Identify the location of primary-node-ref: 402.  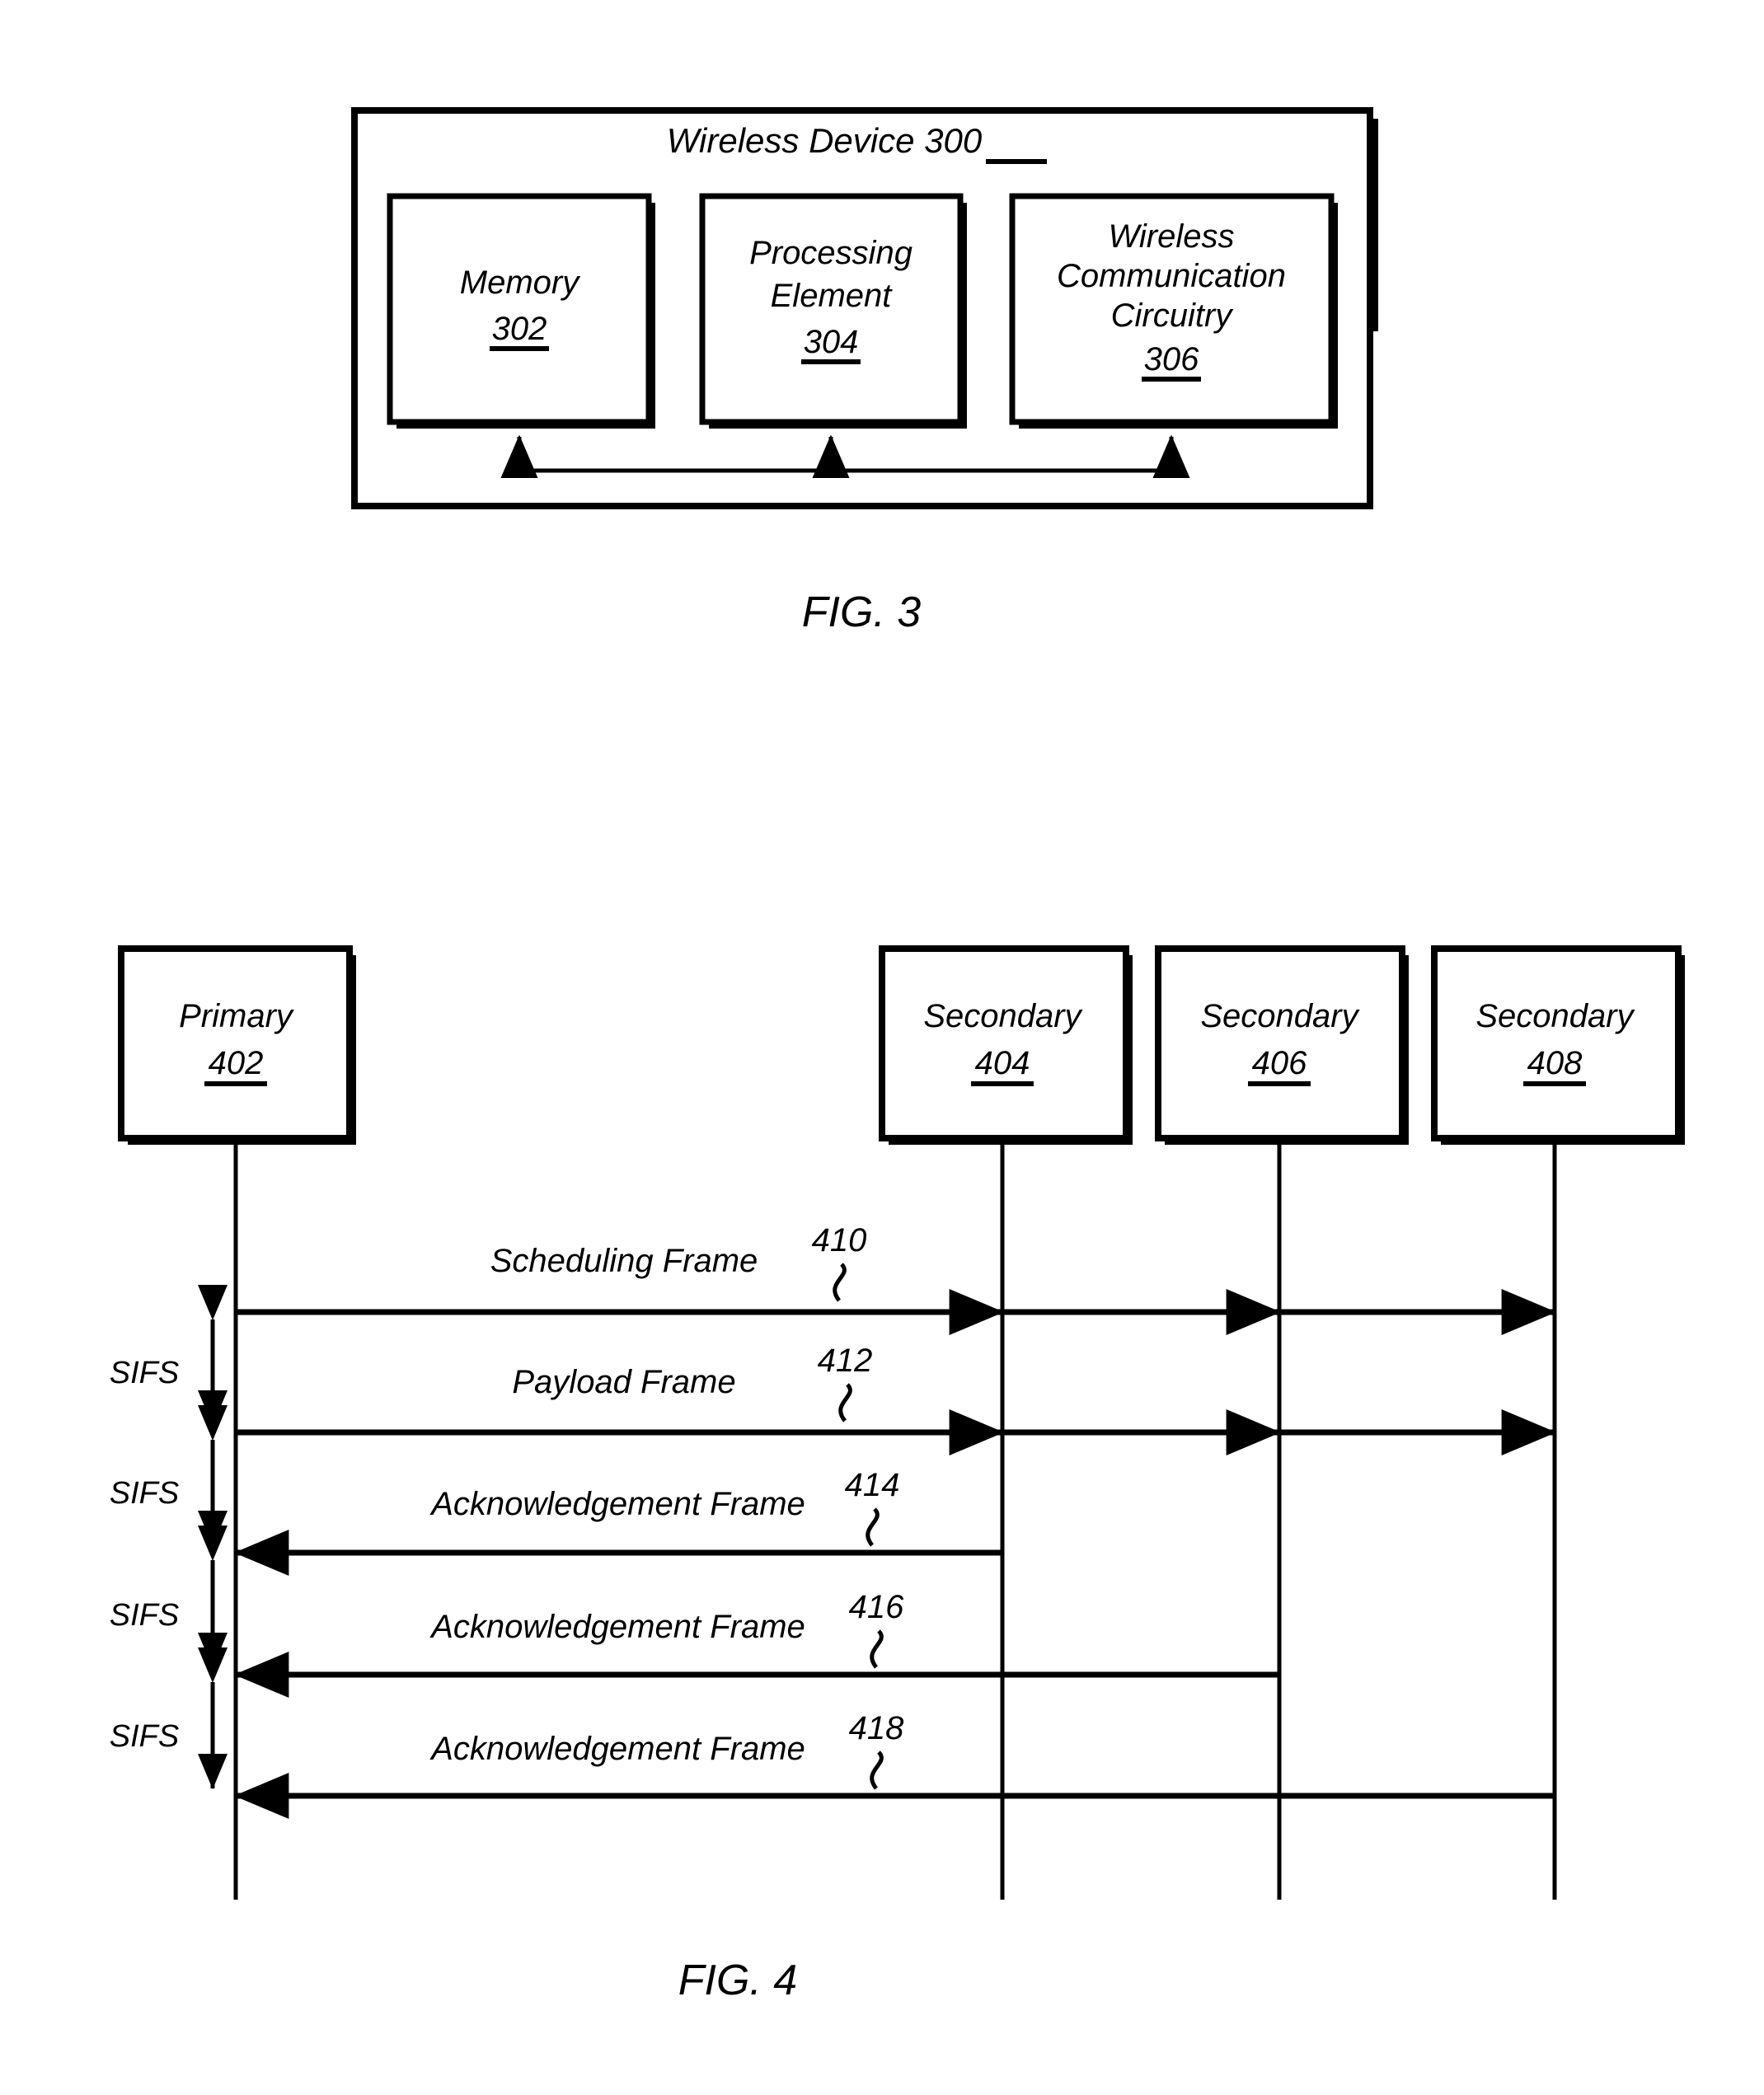
(236, 1063).